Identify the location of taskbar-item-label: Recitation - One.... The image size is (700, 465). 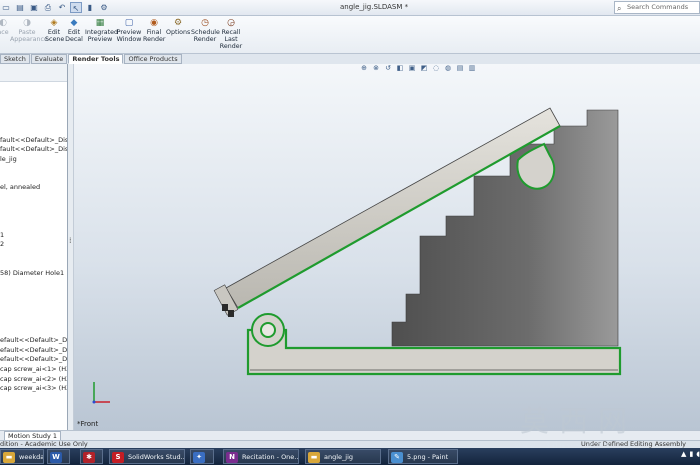
(270, 457).